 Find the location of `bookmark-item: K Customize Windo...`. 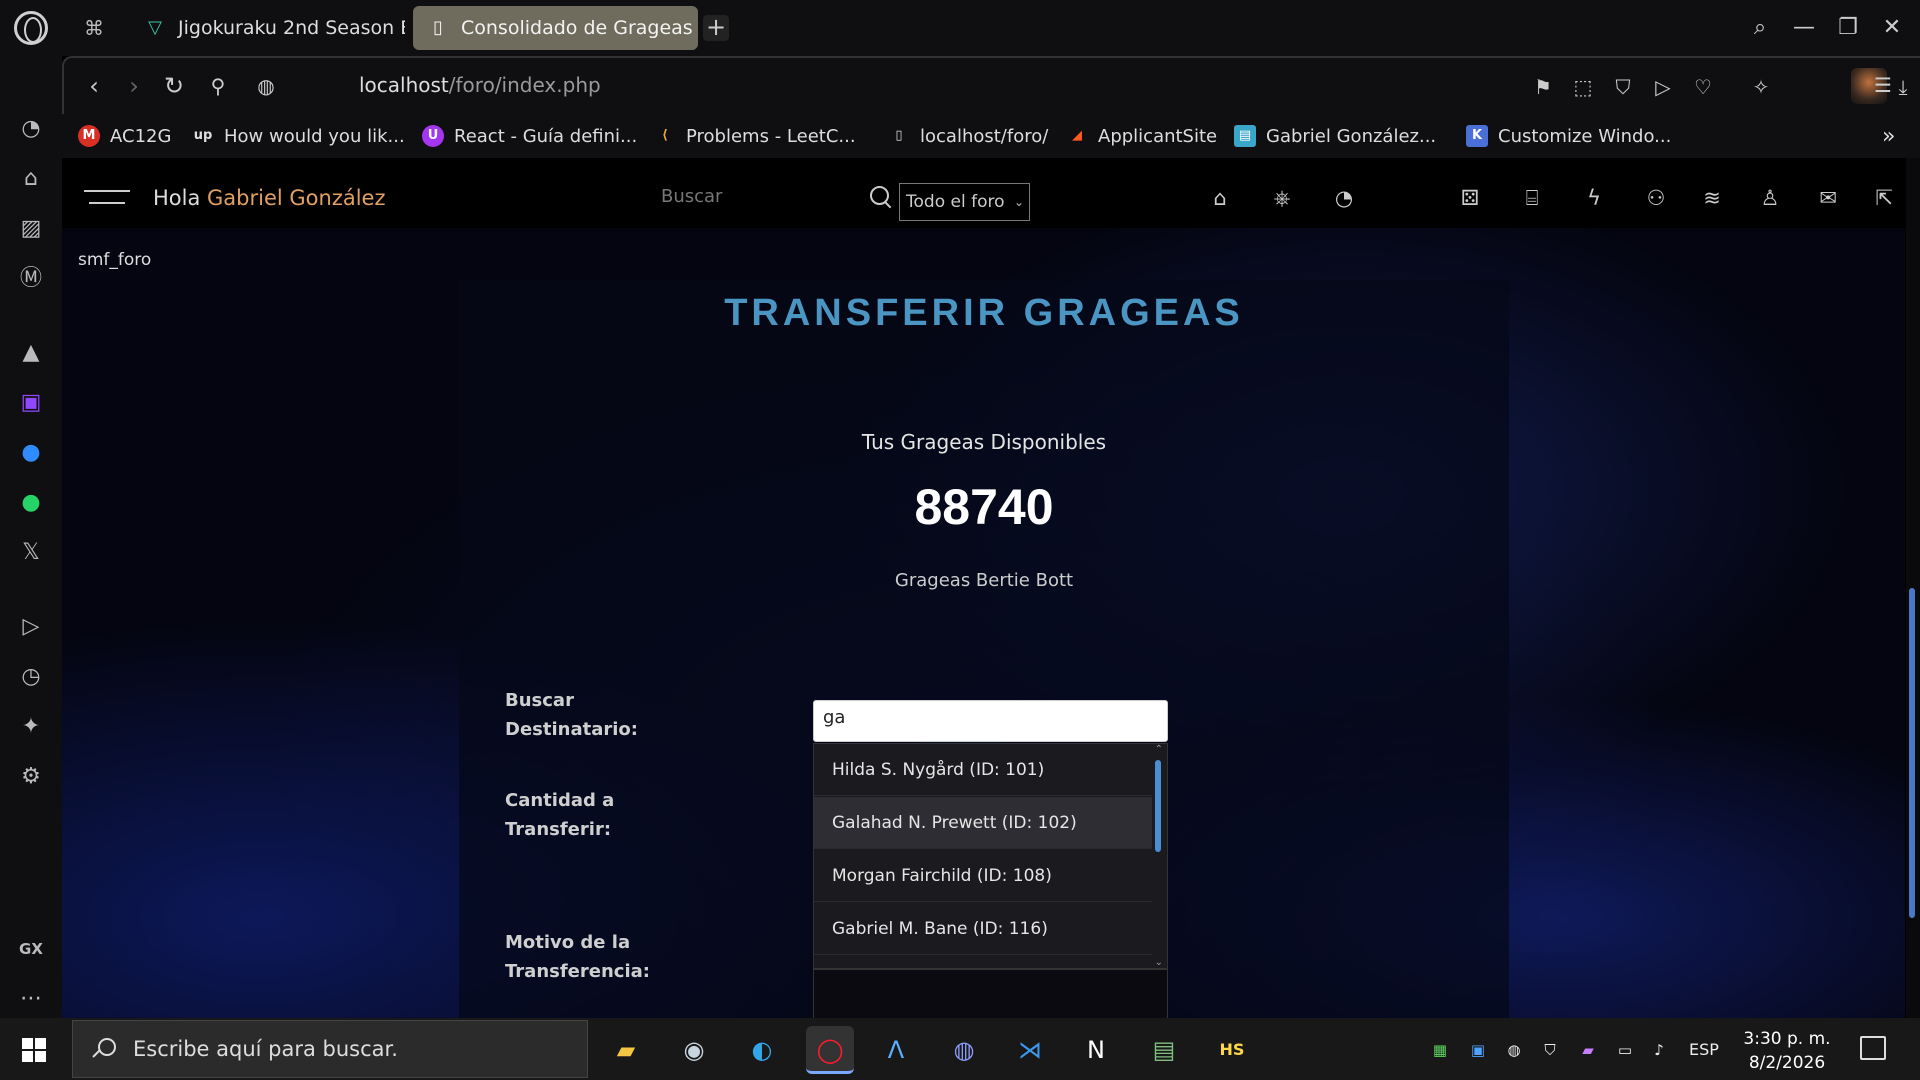

bookmark-item: K Customize Windo... is located at coordinates (1568, 136).